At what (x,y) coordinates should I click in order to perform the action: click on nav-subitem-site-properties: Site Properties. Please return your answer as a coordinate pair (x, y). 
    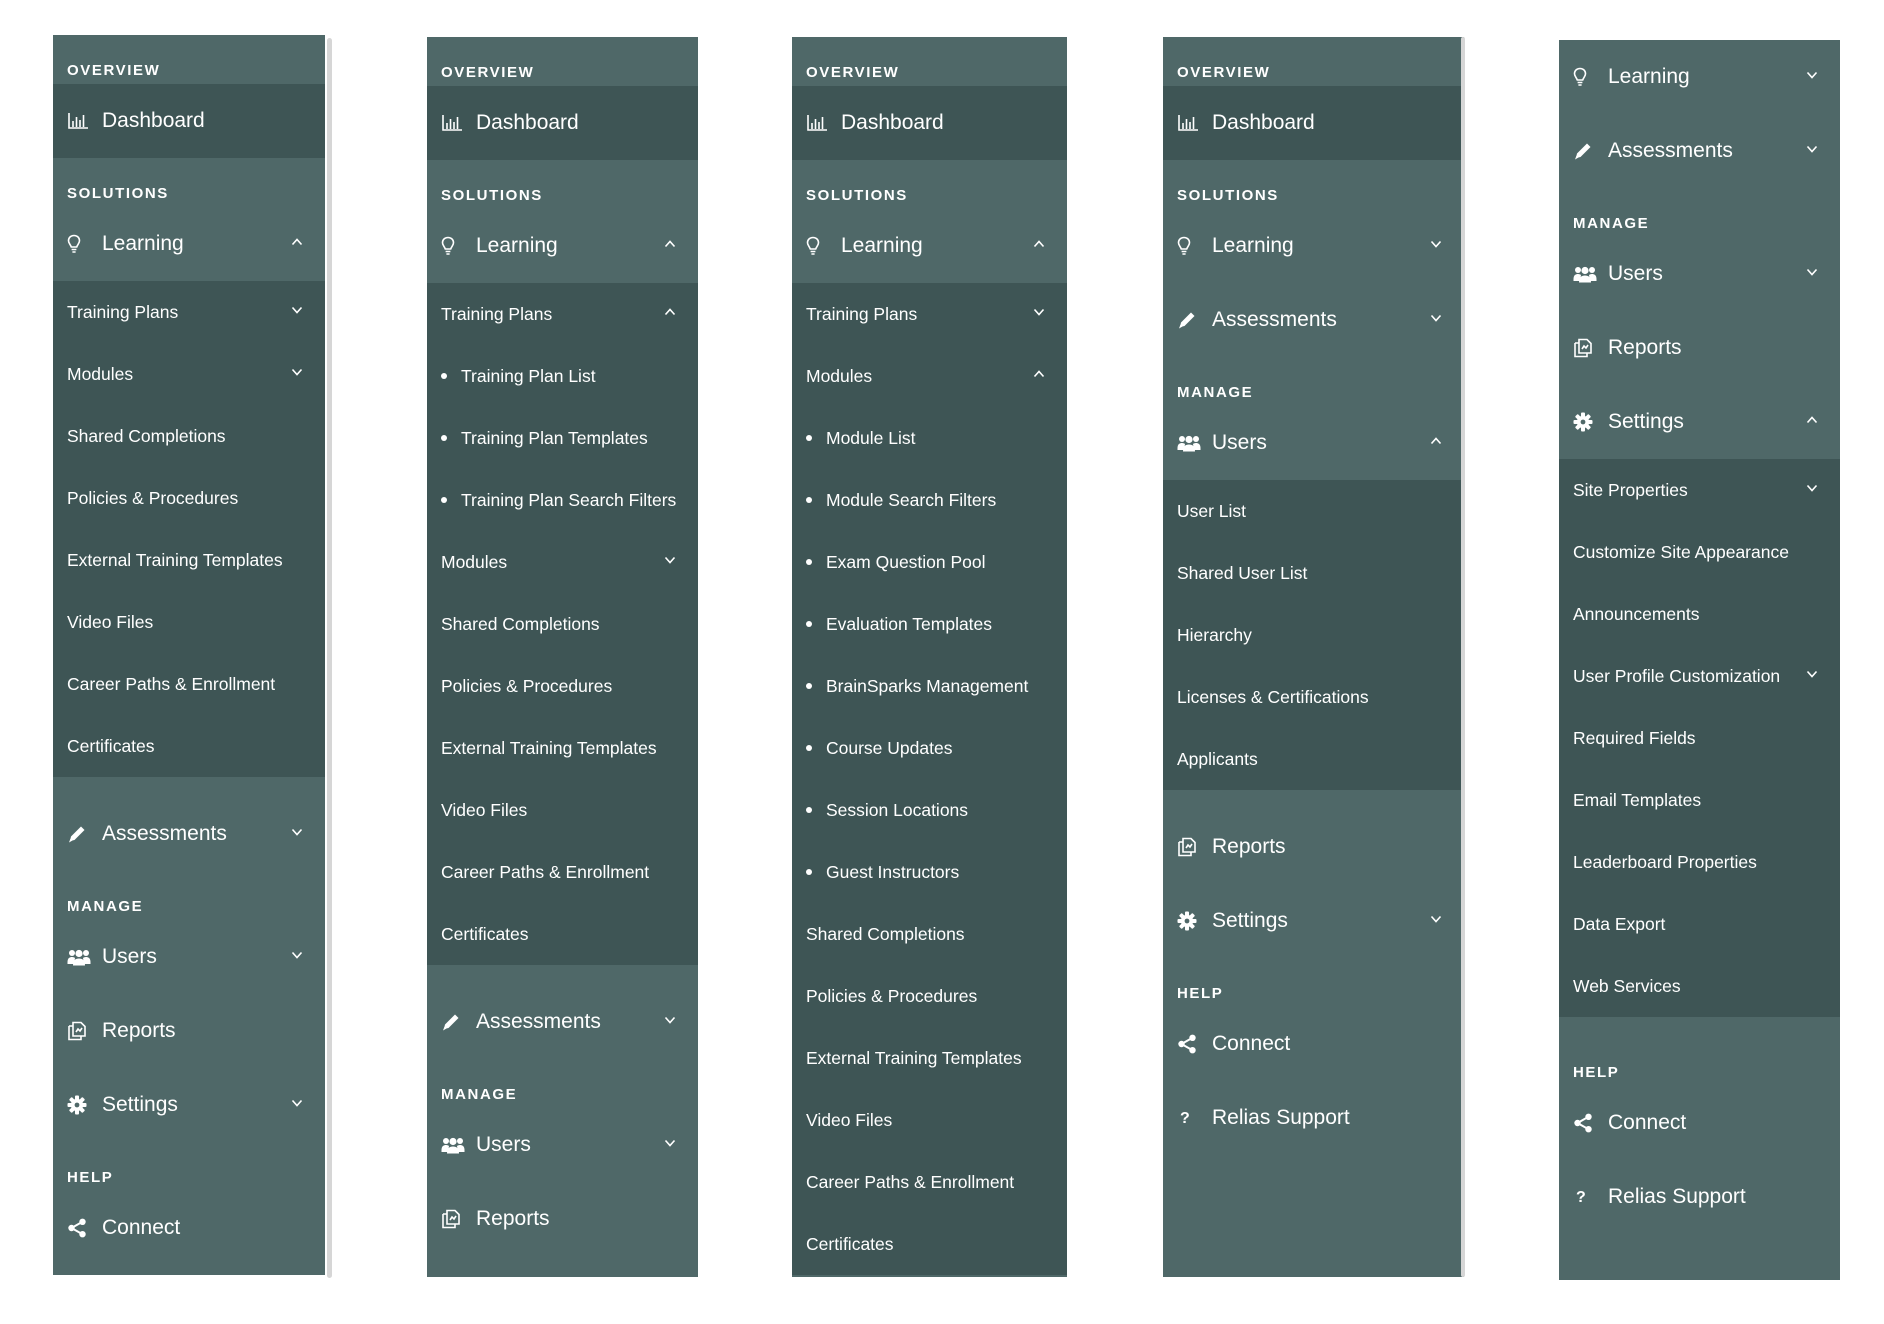
    Looking at the image, I should click on (1699, 490).